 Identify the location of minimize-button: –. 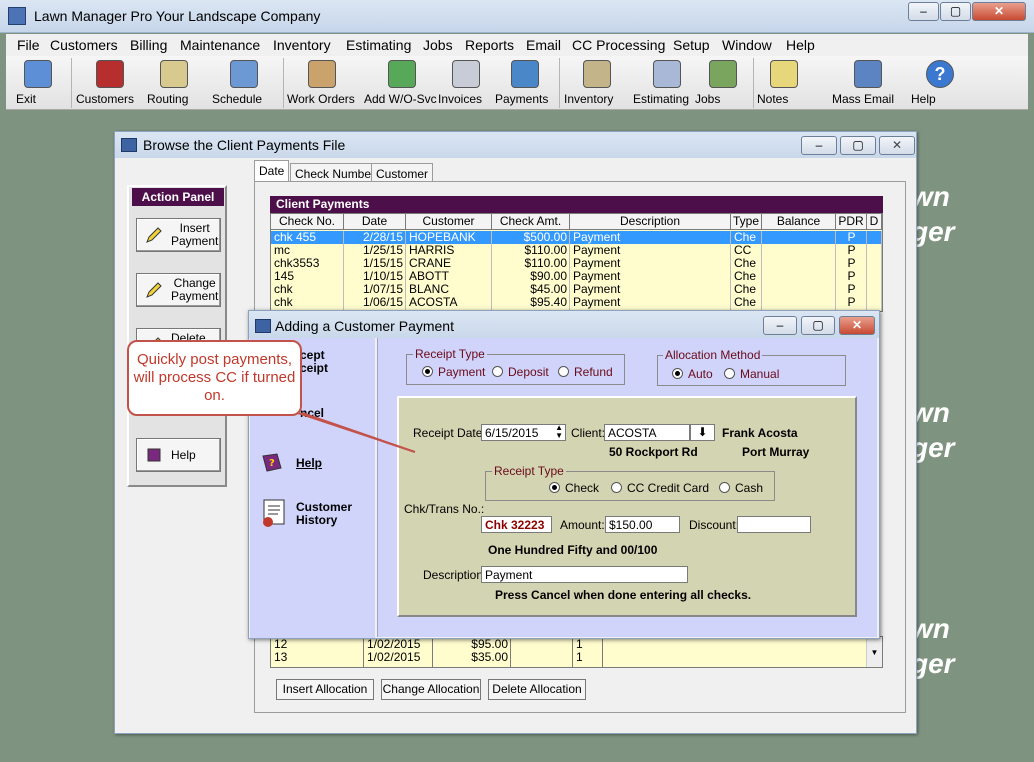
(923, 11).